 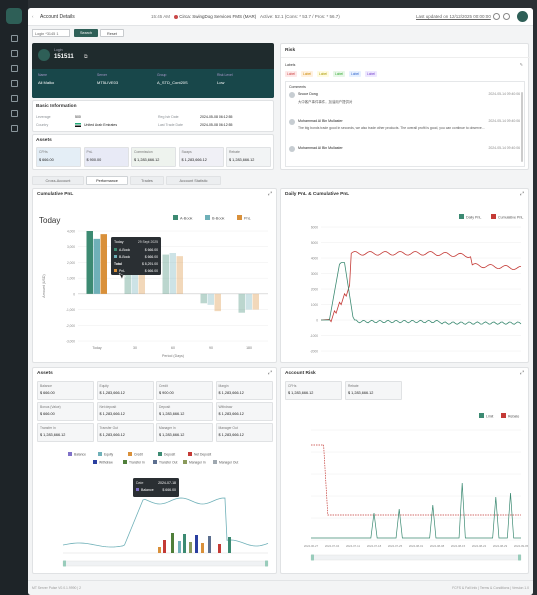 I want to click on reports-icon, so click(x=14, y=68).